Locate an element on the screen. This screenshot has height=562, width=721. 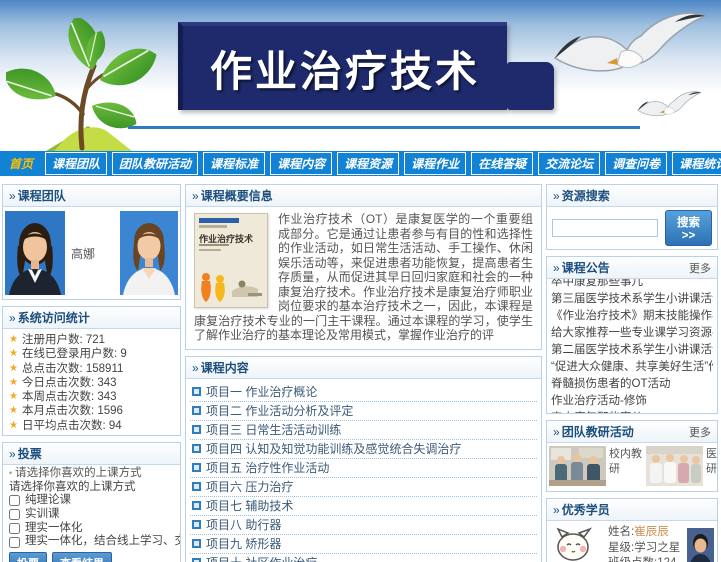
resource-search-body: 搜索 >> is located at coordinates (632, 228).